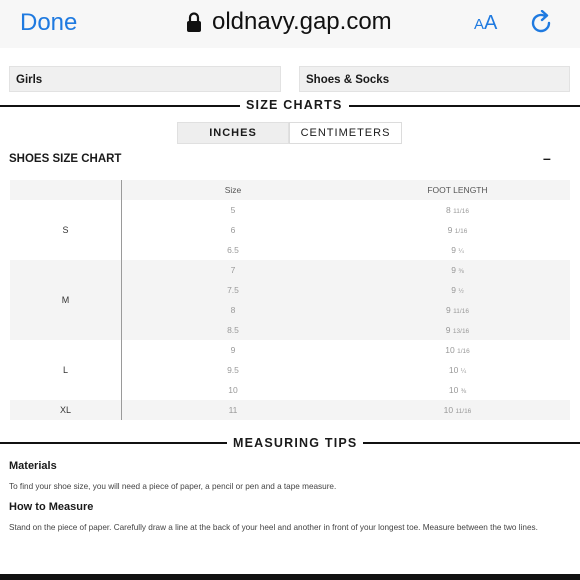 The image size is (580, 580). What do you see at coordinates (485, 23) in the screenshot?
I see `text-size-button: AA` at bounding box center [485, 23].